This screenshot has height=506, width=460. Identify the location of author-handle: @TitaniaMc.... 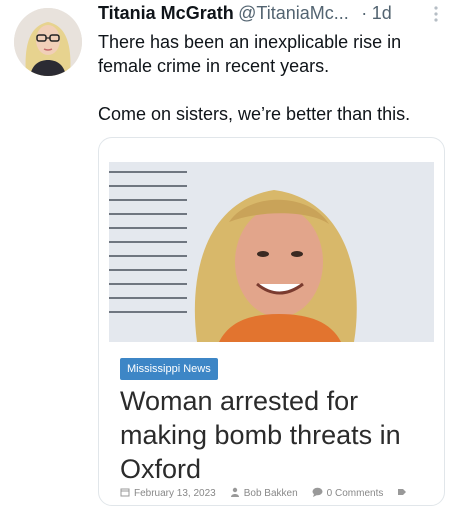
(293, 13).